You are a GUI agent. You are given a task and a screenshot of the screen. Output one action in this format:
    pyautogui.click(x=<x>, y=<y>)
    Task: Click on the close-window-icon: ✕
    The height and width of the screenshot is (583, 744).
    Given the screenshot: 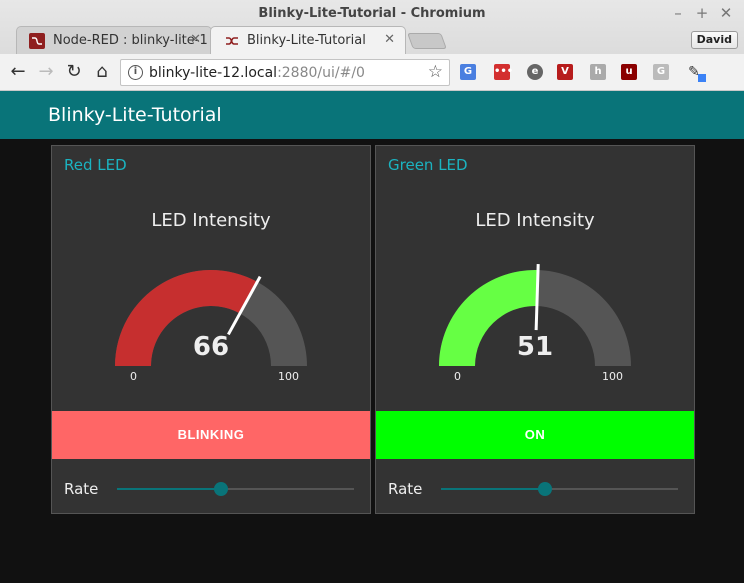 What is the action you would take?
    pyautogui.click(x=726, y=13)
    